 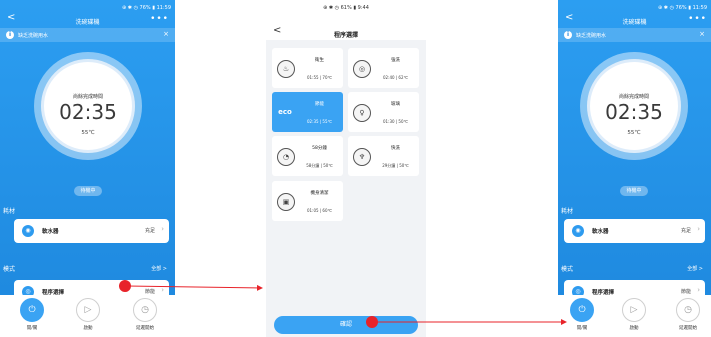 What do you see at coordinates (395, 165) in the screenshot?
I see `program-detail: 29分鐘 | 50℃` at bounding box center [395, 165].